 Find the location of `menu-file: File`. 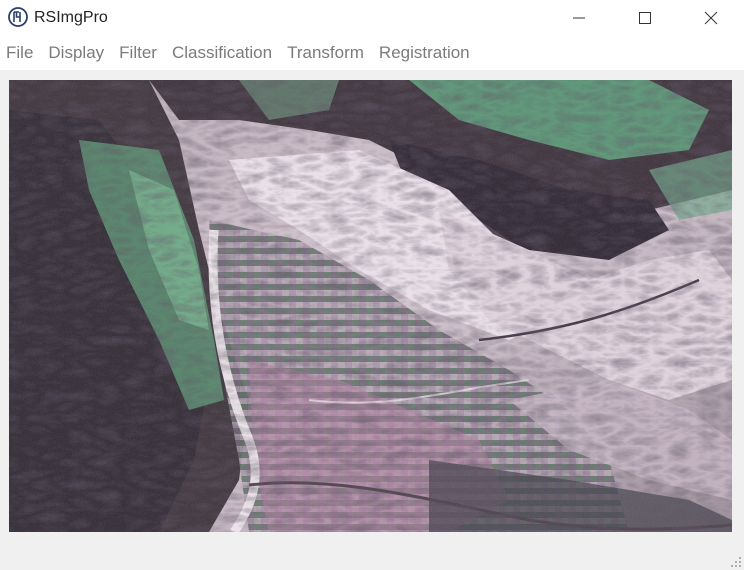

menu-file: File is located at coordinates (21, 53).